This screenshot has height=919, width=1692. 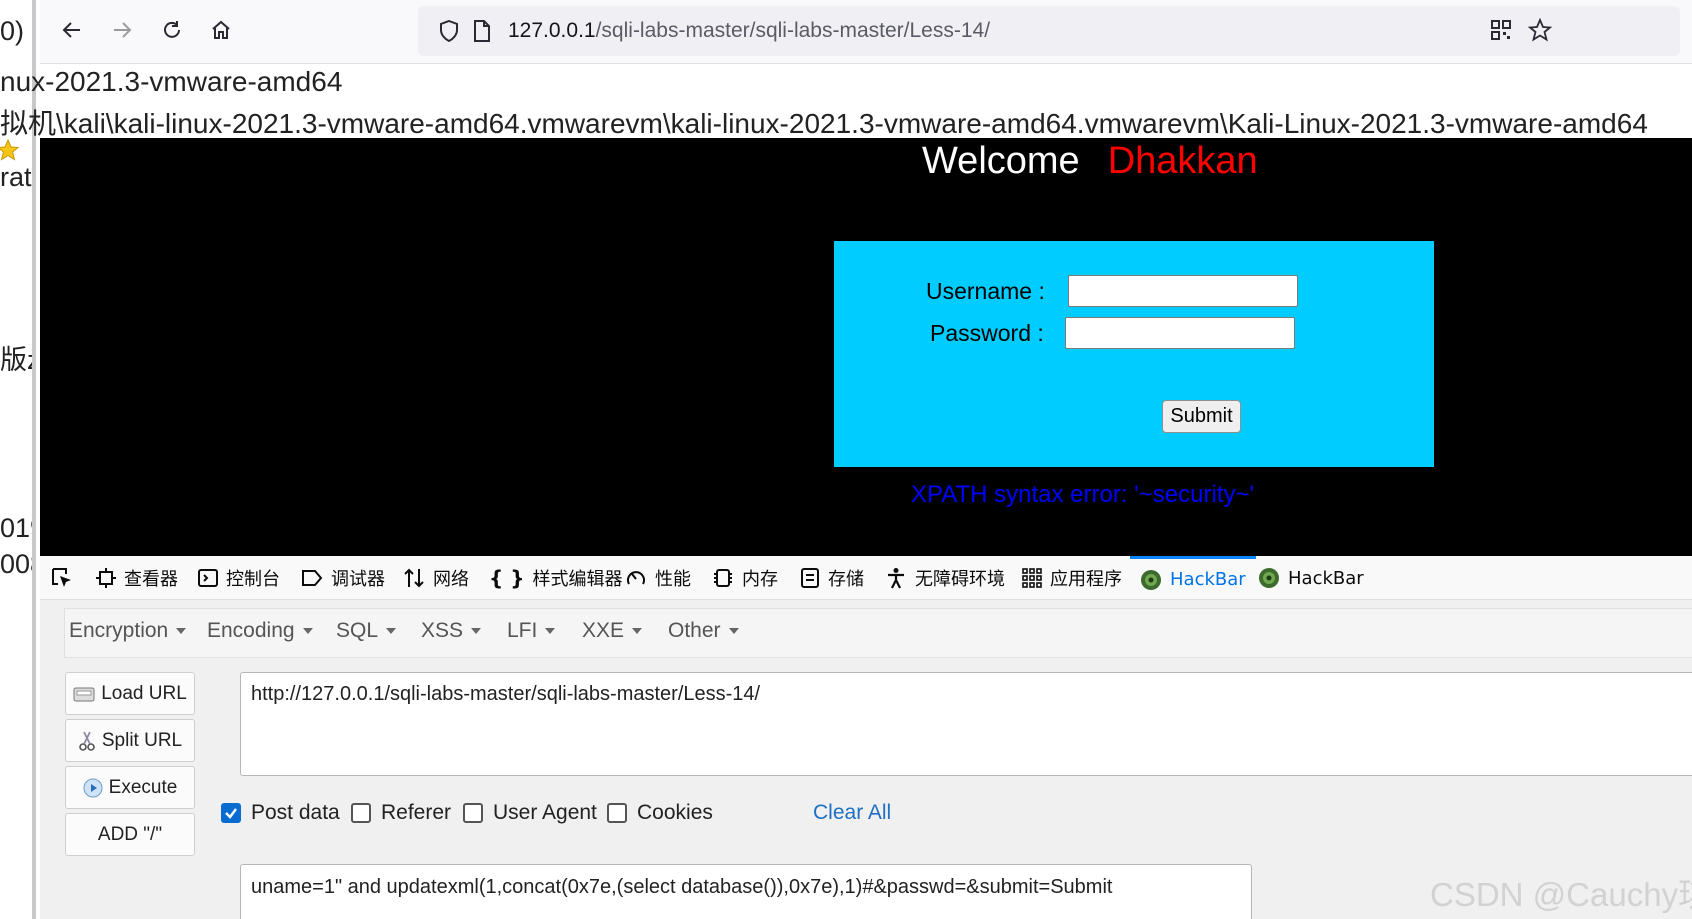 What do you see at coordinates (723, 578) in the screenshot?
I see `memory-icon` at bounding box center [723, 578].